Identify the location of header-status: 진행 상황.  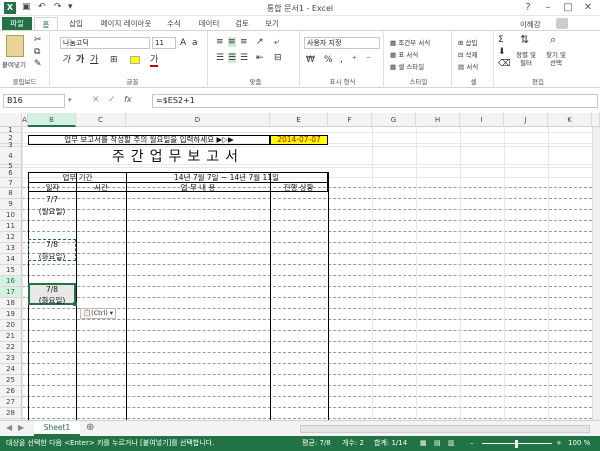
(299, 187).